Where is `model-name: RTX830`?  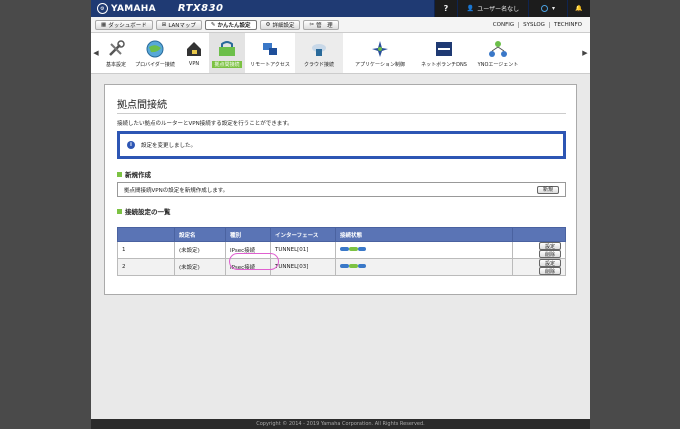
model-name: RTX830 is located at coordinates (200, 8).